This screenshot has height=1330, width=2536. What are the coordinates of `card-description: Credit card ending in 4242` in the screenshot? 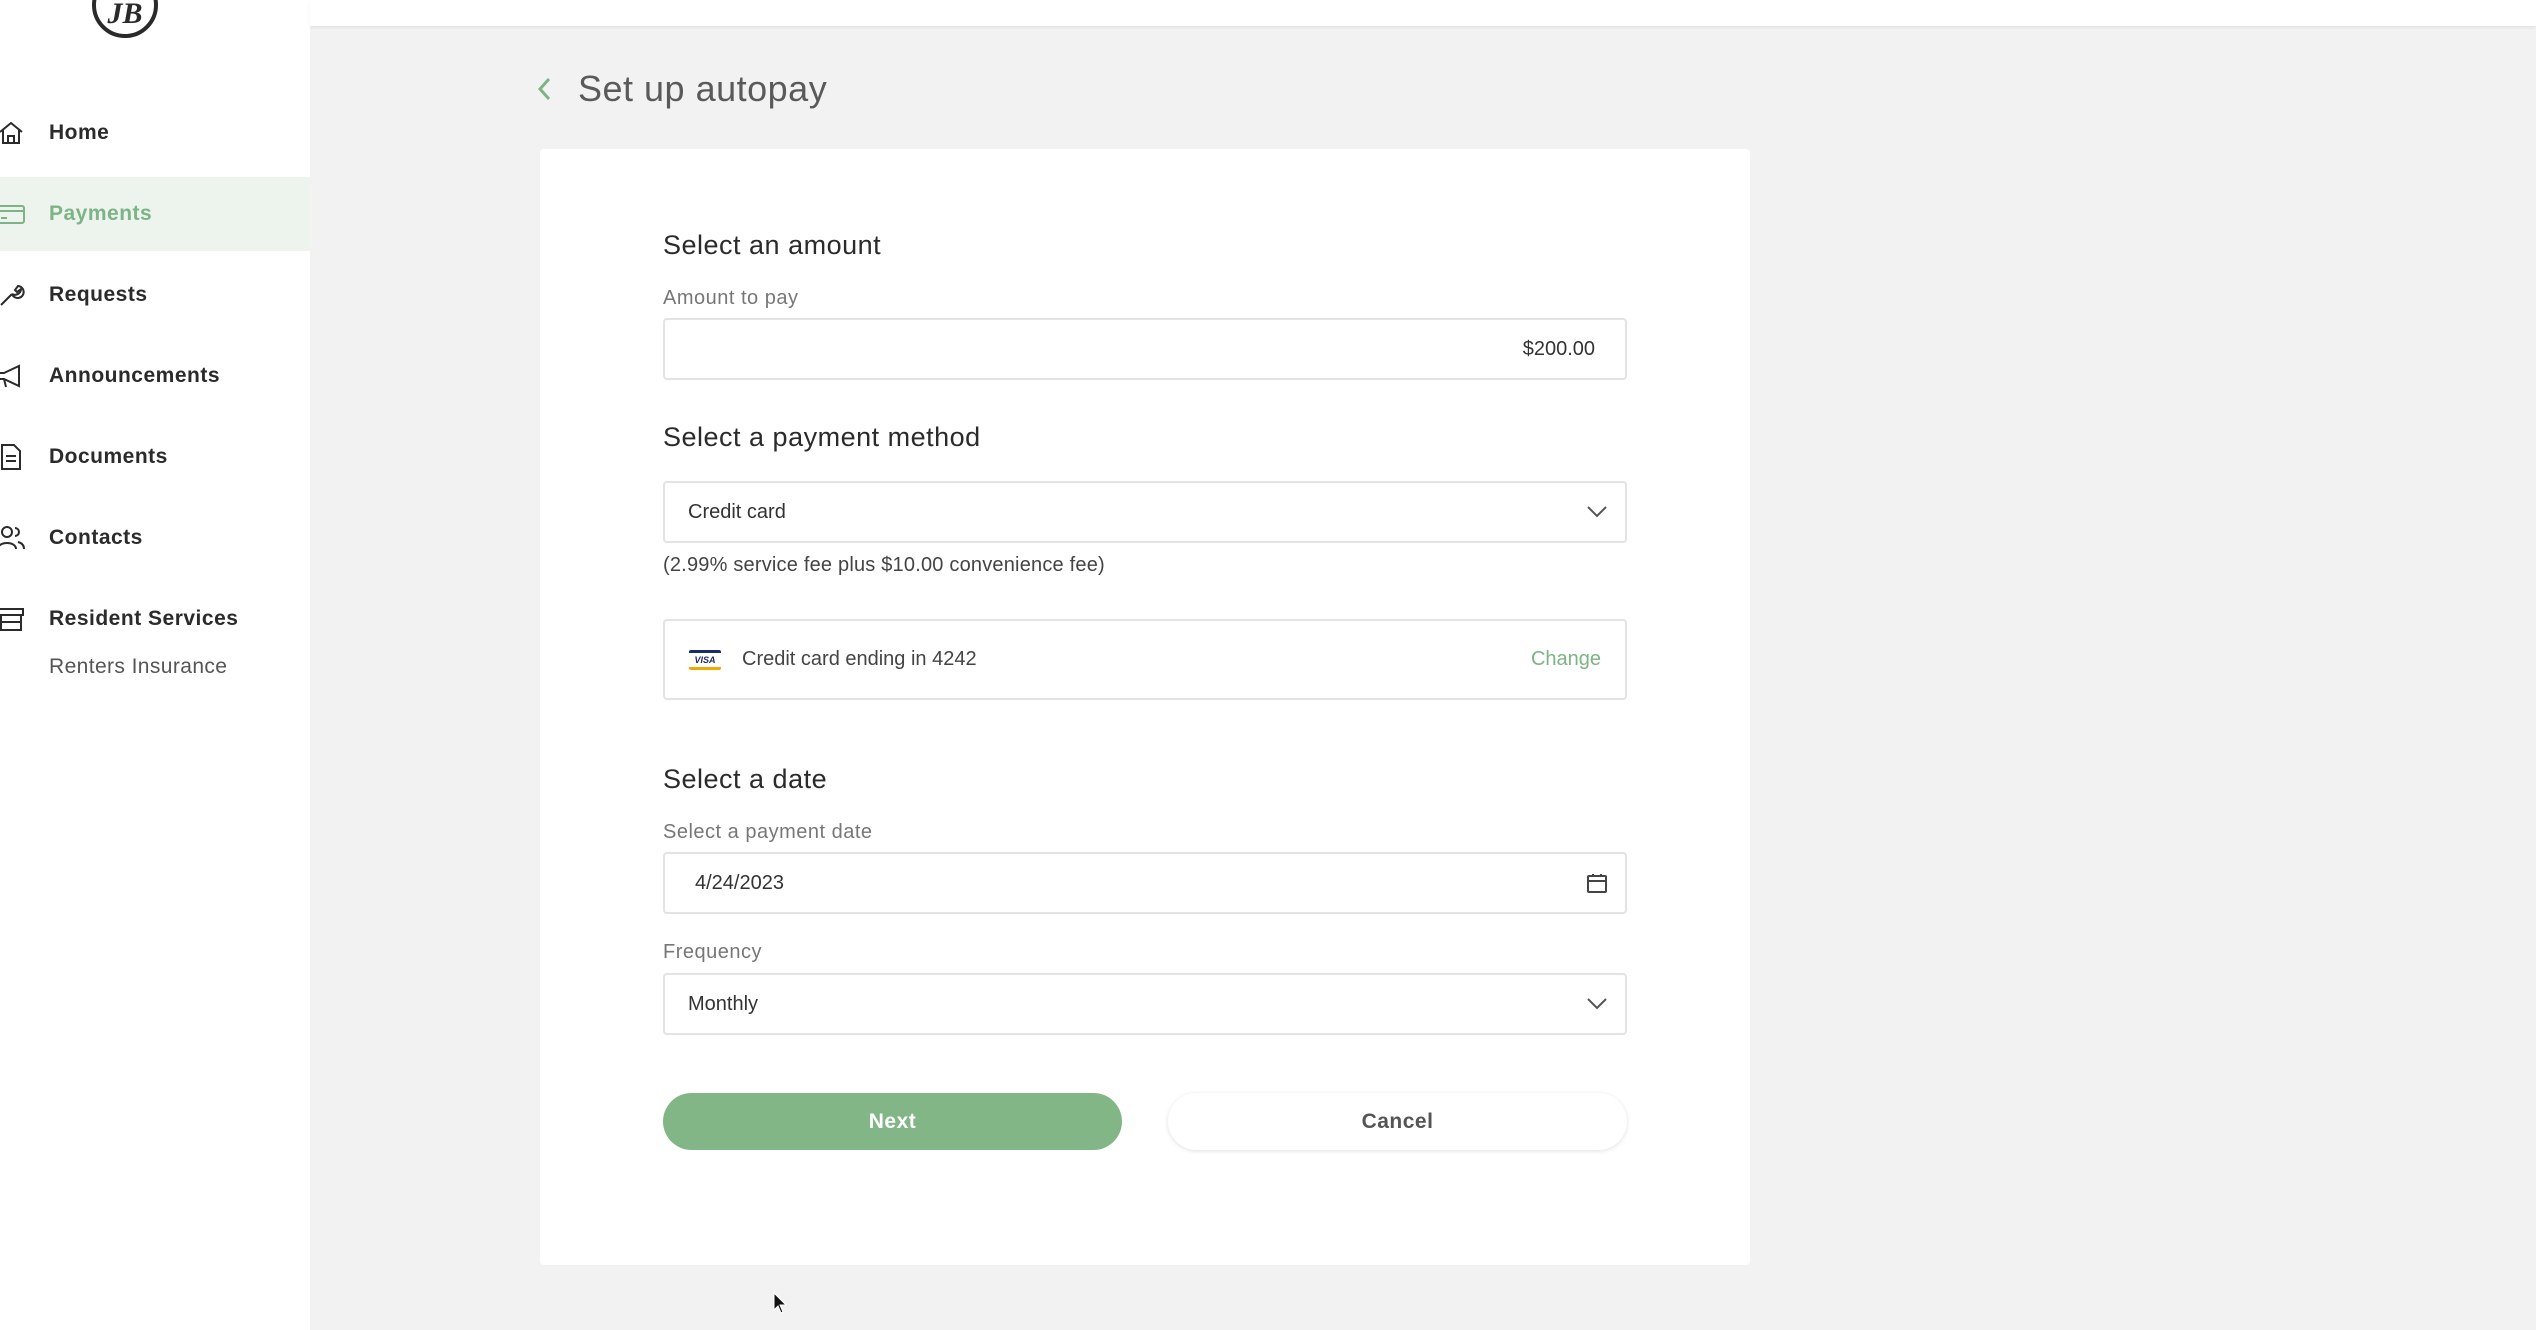 It's located at (859, 659).